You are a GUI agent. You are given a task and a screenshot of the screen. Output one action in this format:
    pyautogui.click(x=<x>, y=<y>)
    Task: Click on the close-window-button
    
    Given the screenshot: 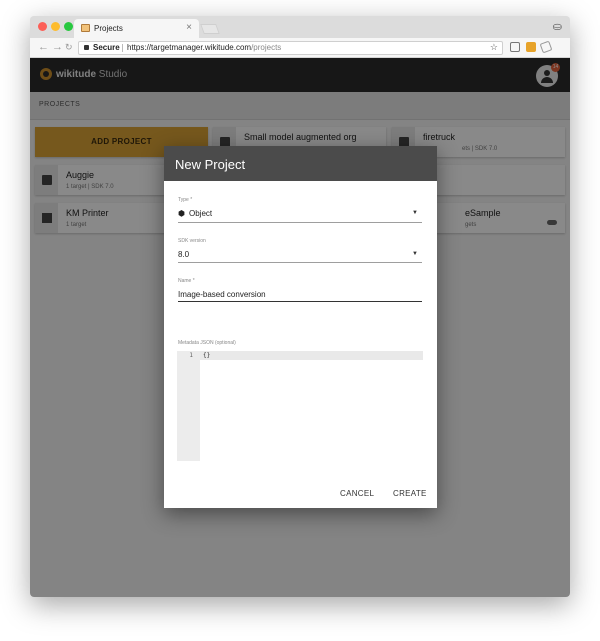 What is the action you would take?
    pyautogui.click(x=42, y=26)
    